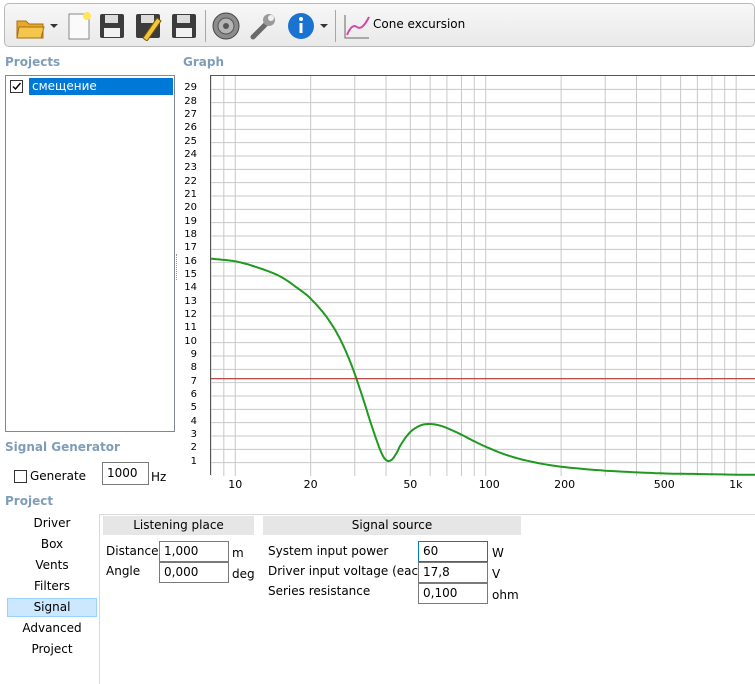 The height and width of the screenshot is (684, 755). What do you see at coordinates (419, 24) in the screenshot?
I see `graph-type-label: Cone excursion` at bounding box center [419, 24].